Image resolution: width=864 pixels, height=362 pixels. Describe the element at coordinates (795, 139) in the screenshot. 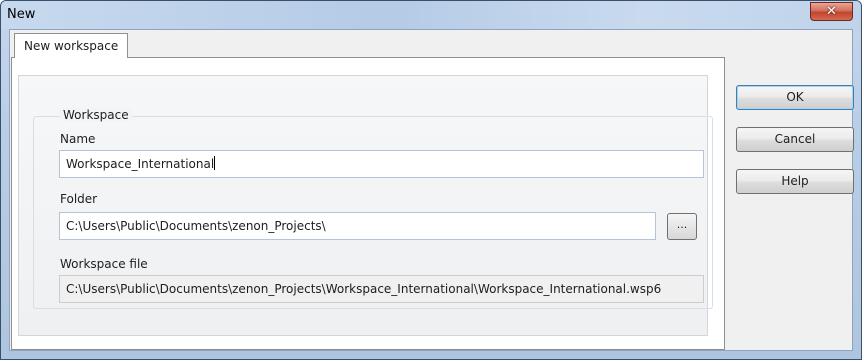

I see `cancel-button: Cancel` at that location.